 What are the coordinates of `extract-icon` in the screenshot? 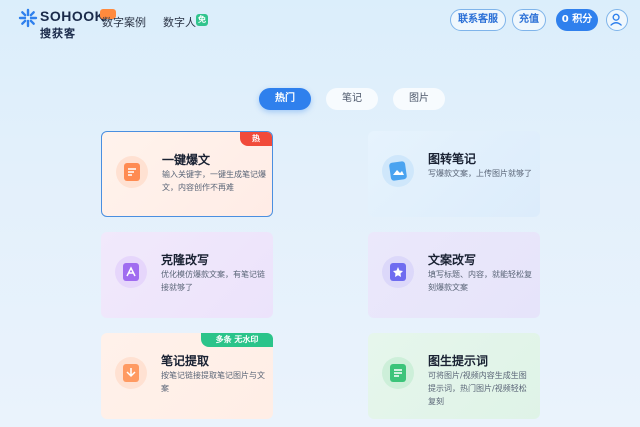 It's located at (131, 373).